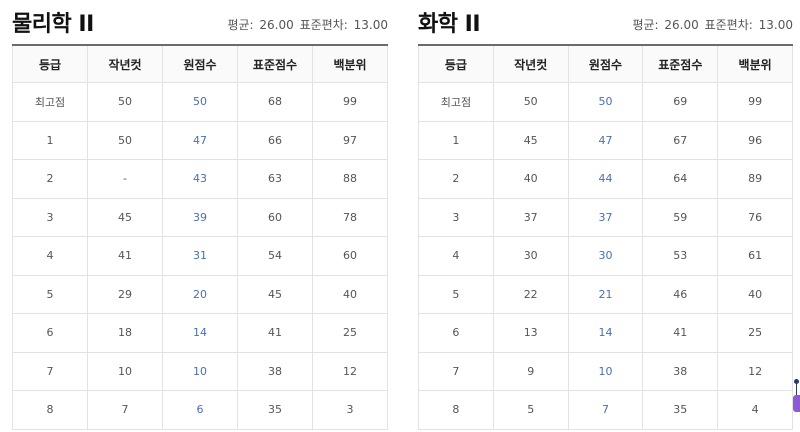 The height and width of the screenshot is (432, 800). What do you see at coordinates (530, 217) in the screenshot?
I see `cell-last-year-cut: 37` at bounding box center [530, 217].